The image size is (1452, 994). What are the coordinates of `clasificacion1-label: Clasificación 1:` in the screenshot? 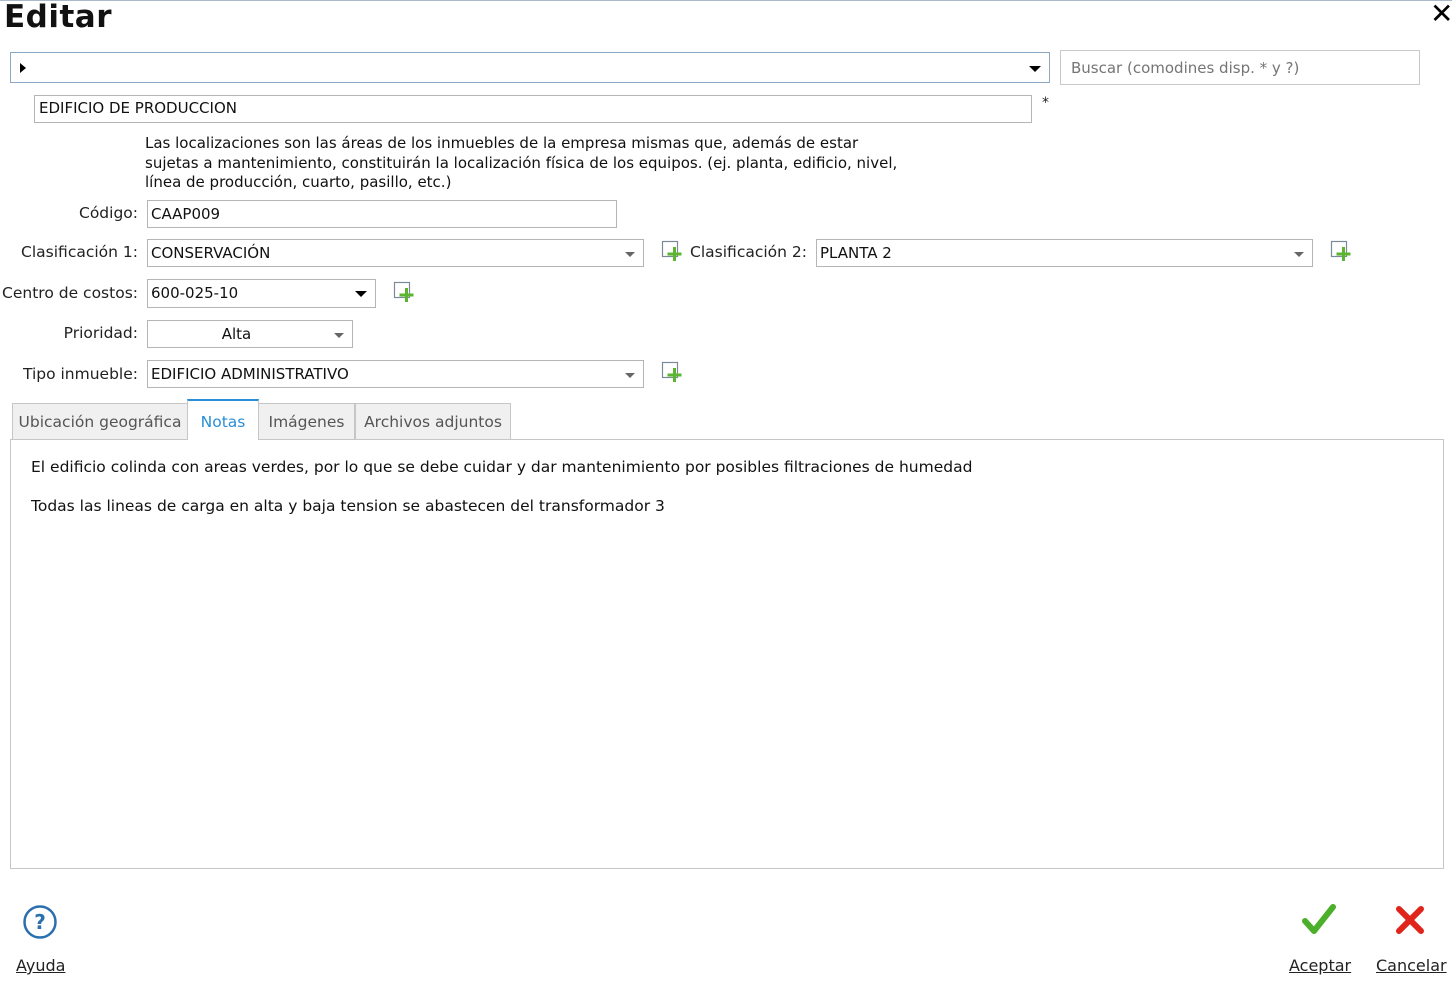 It's located at (79, 252).